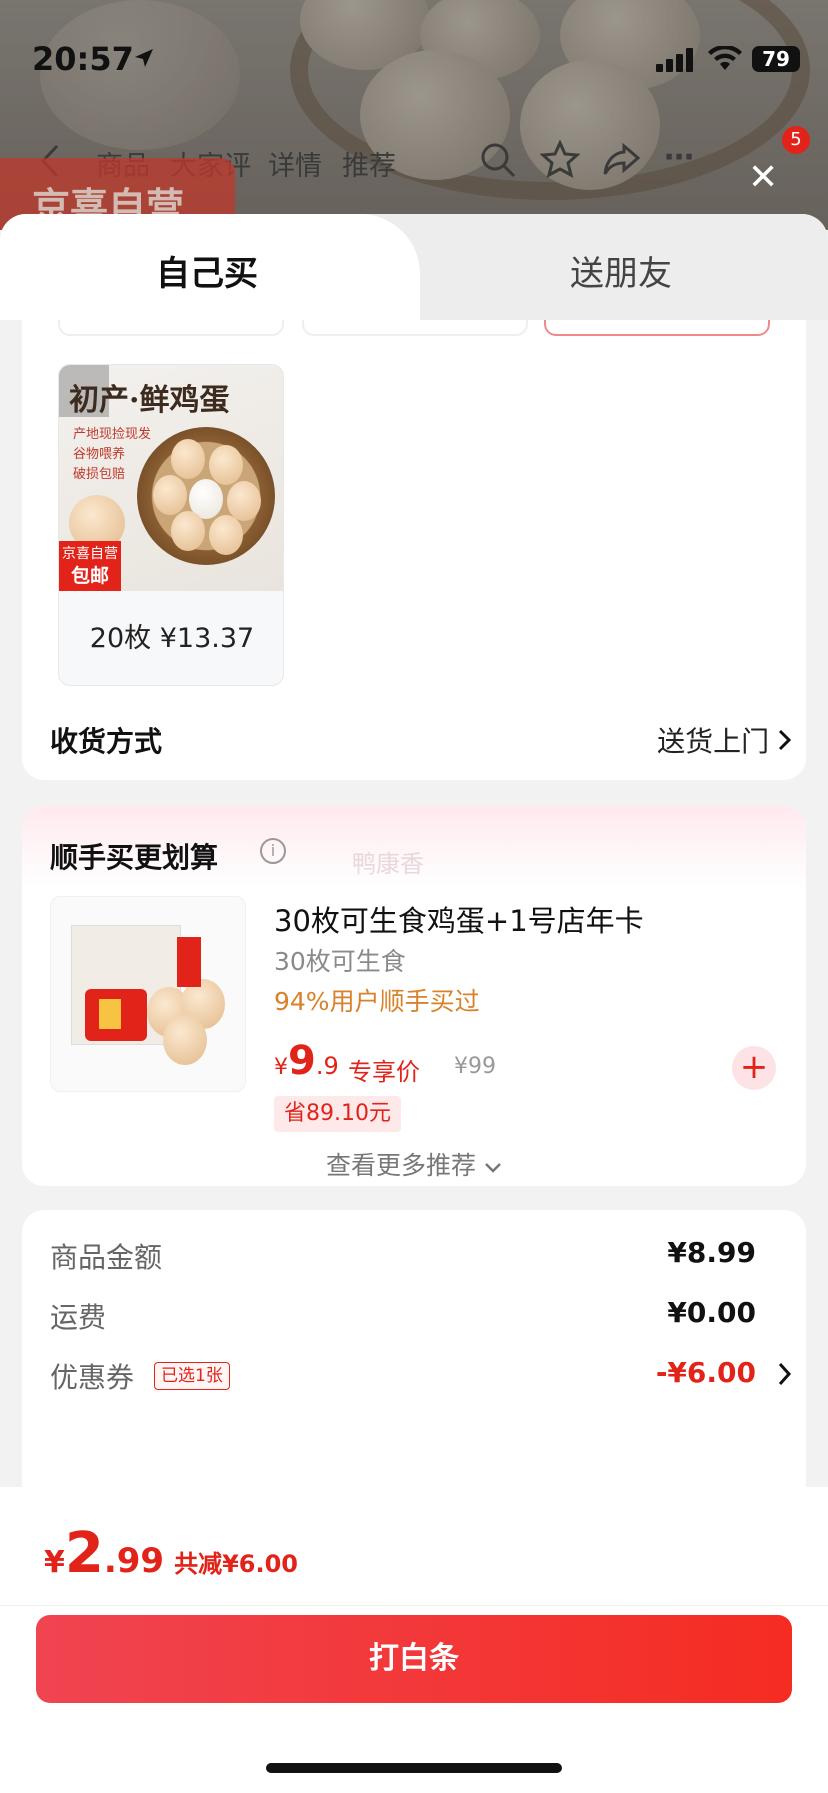  I want to click on purchase-tabs: 送朋友 自己买, so click(414, 267).